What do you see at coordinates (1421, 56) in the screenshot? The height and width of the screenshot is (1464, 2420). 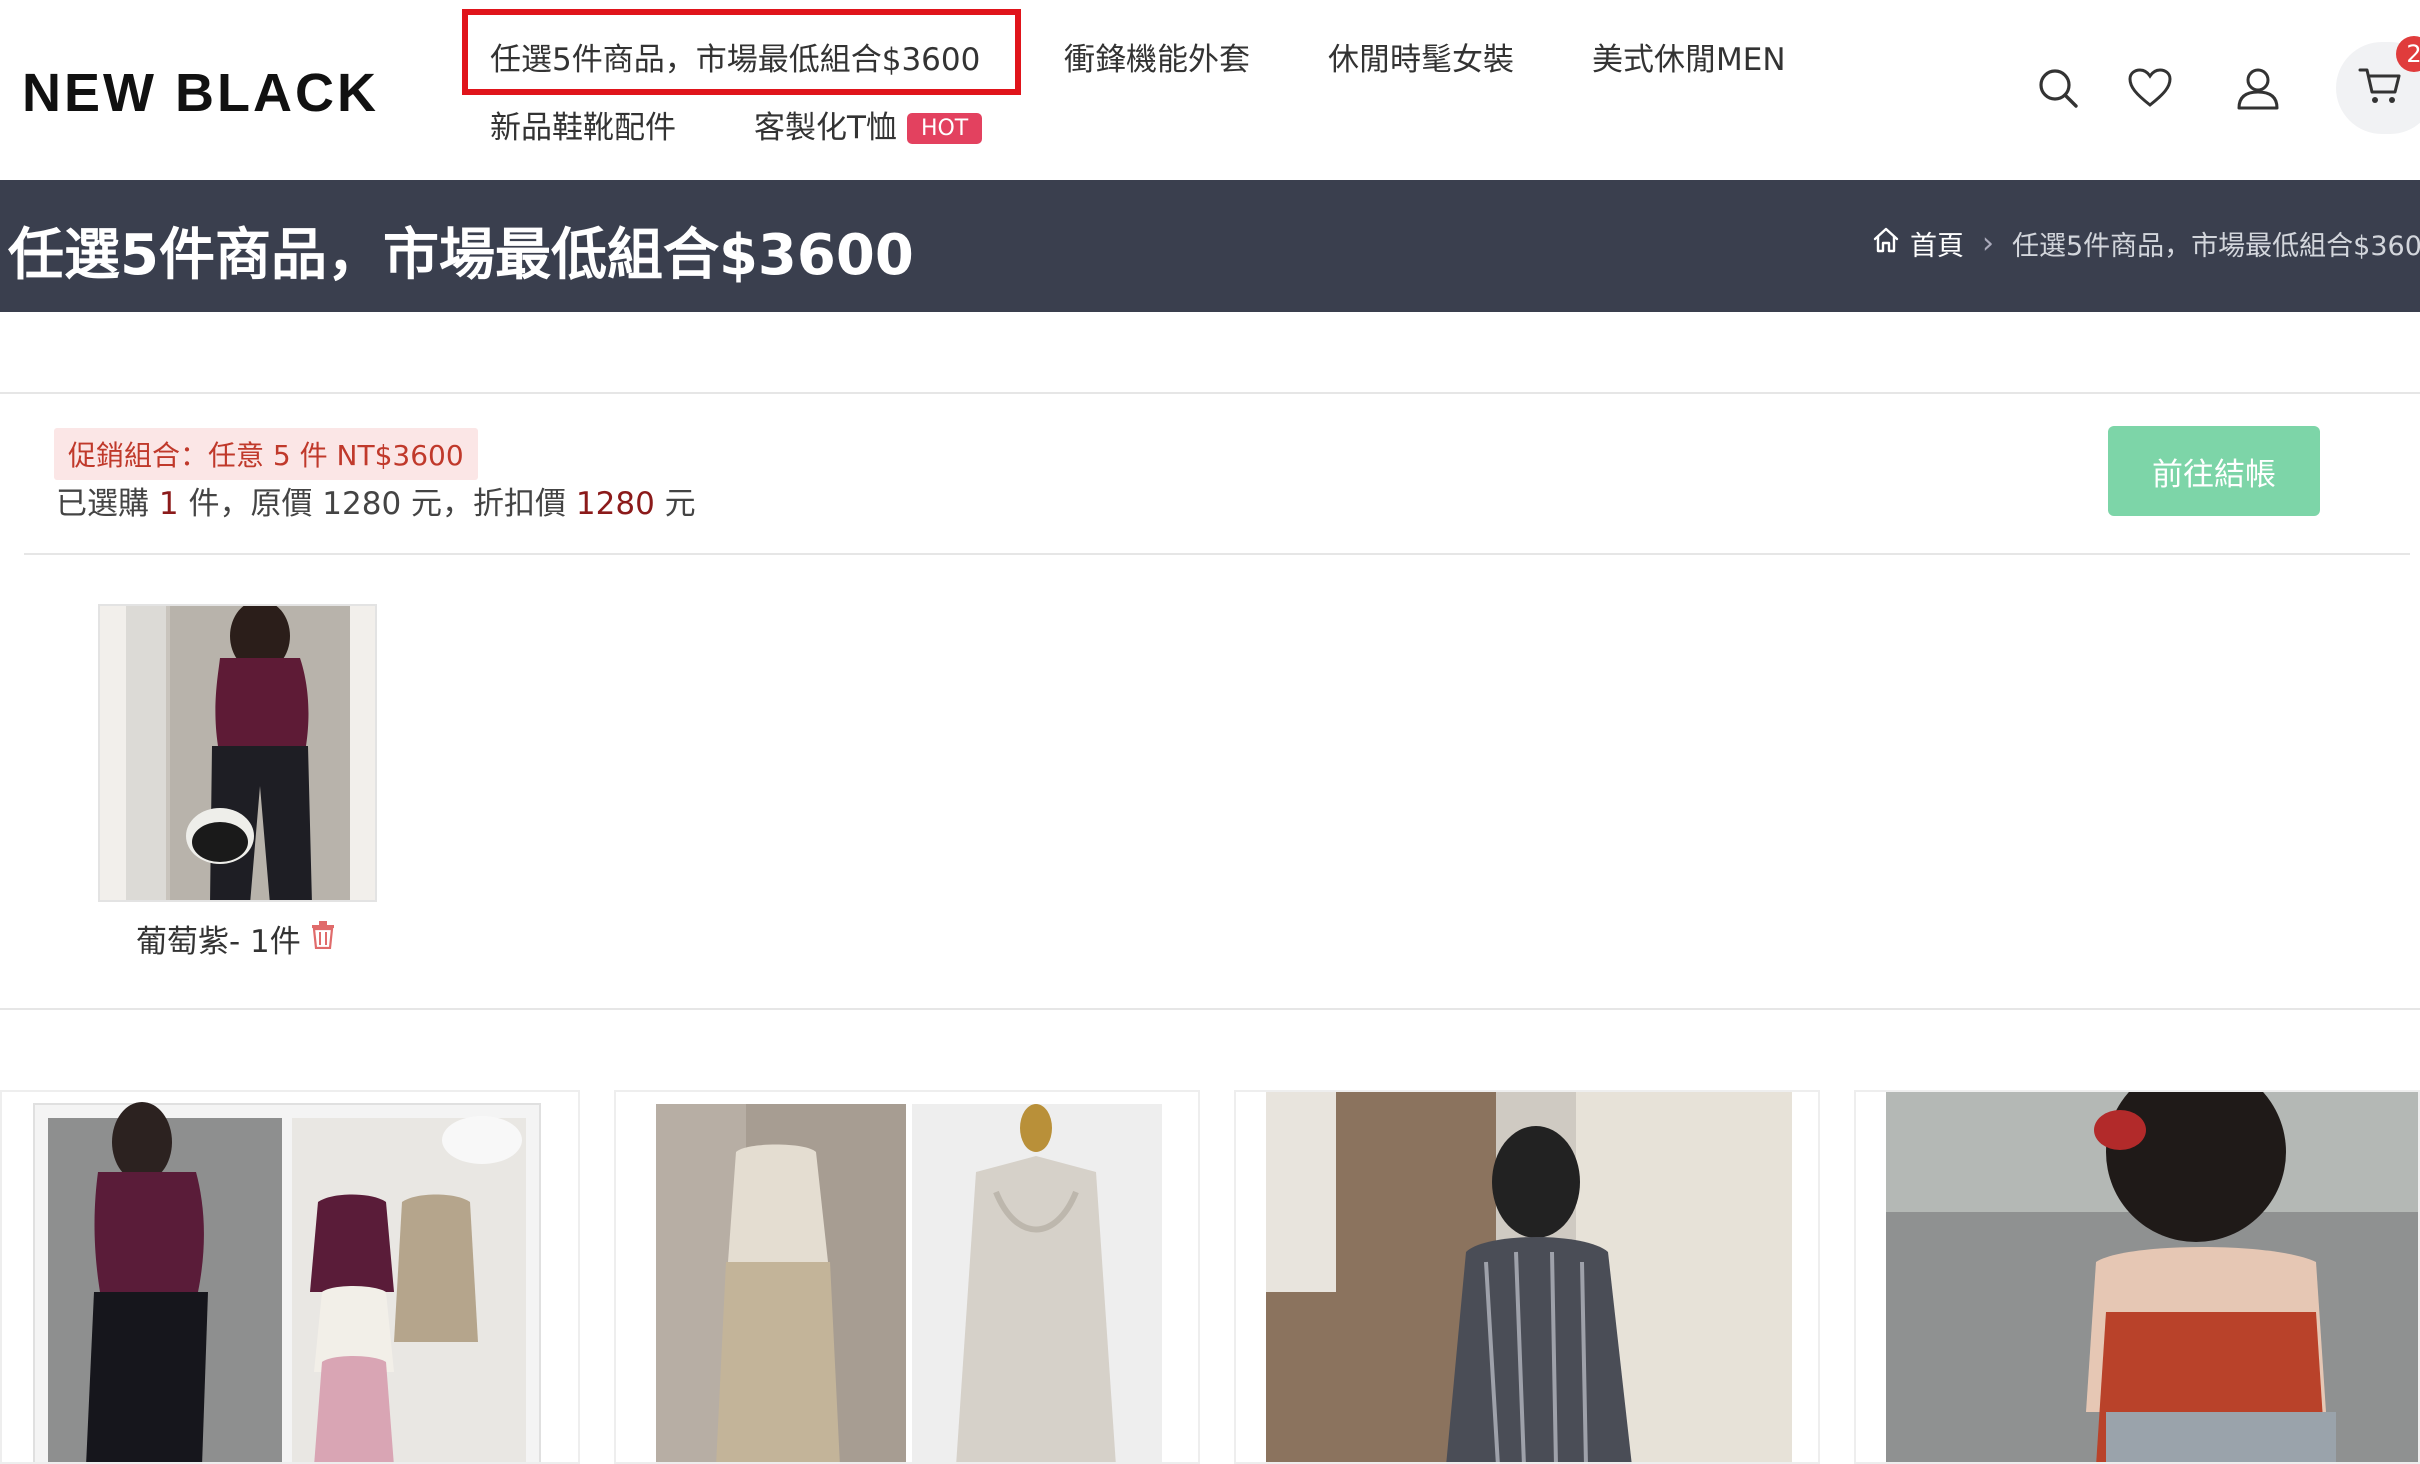 I see `nav-item-womens: 休閒時髦女裝` at bounding box center [1421, 56].